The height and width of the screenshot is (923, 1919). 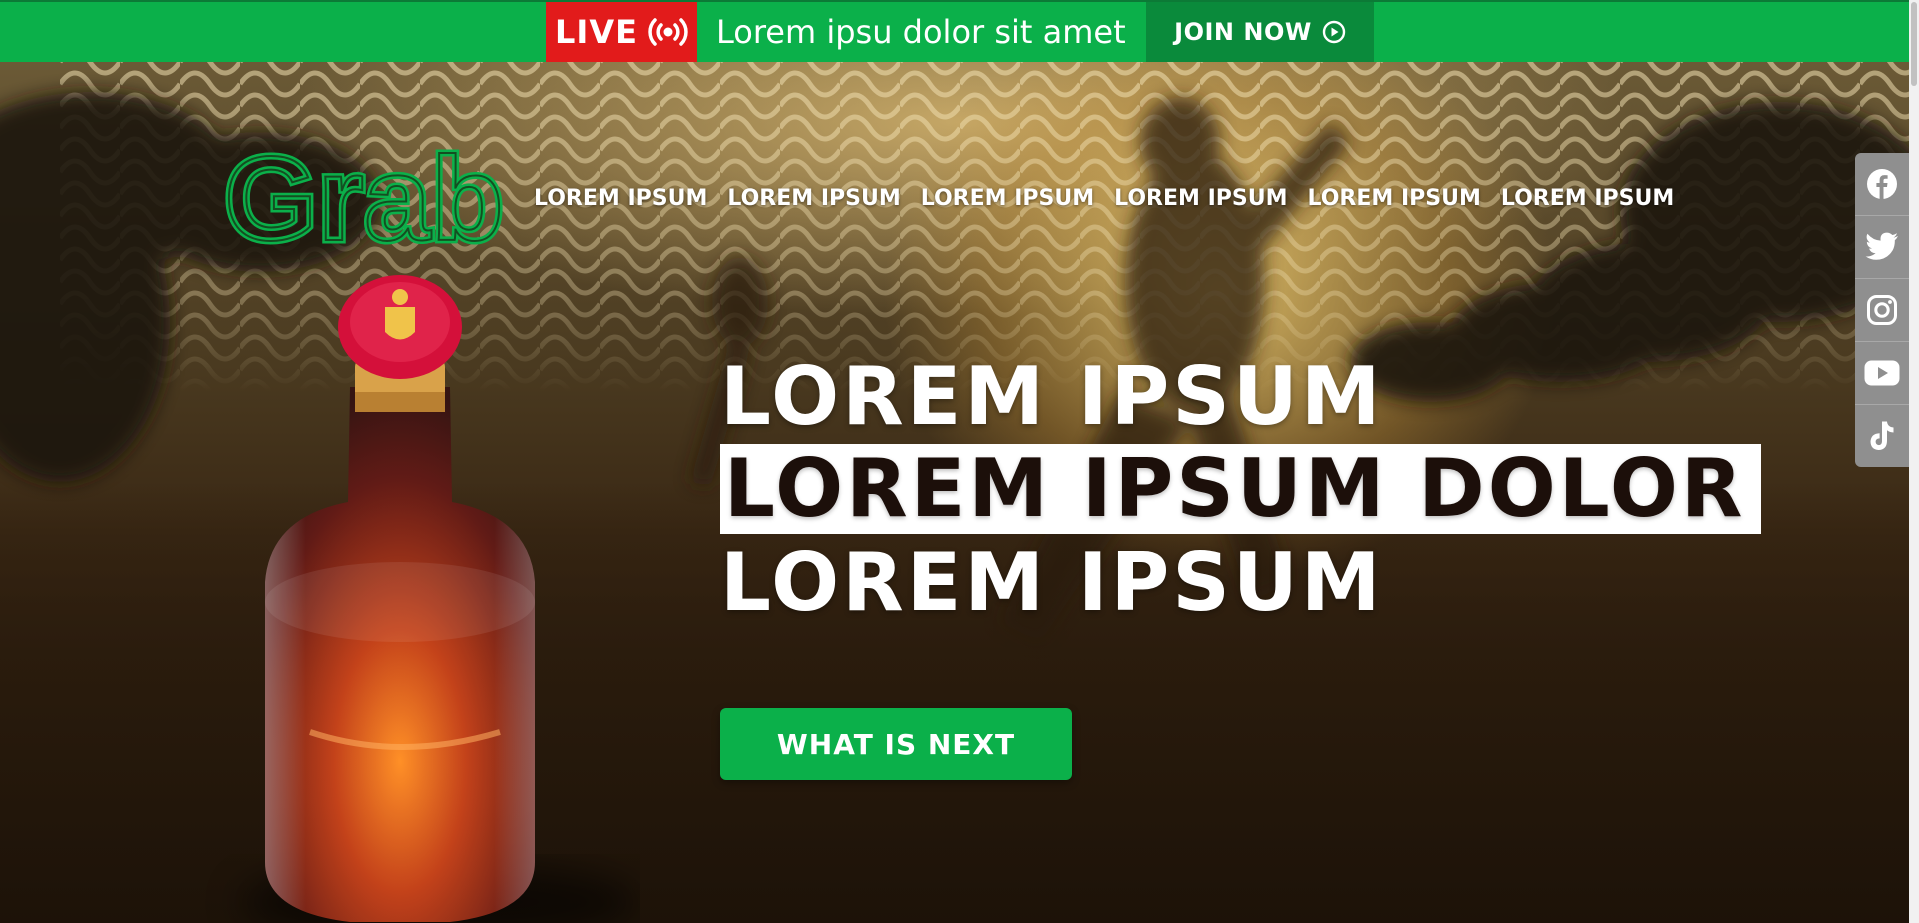 I want to click on twitter-link, so click(x=1882, y=247).